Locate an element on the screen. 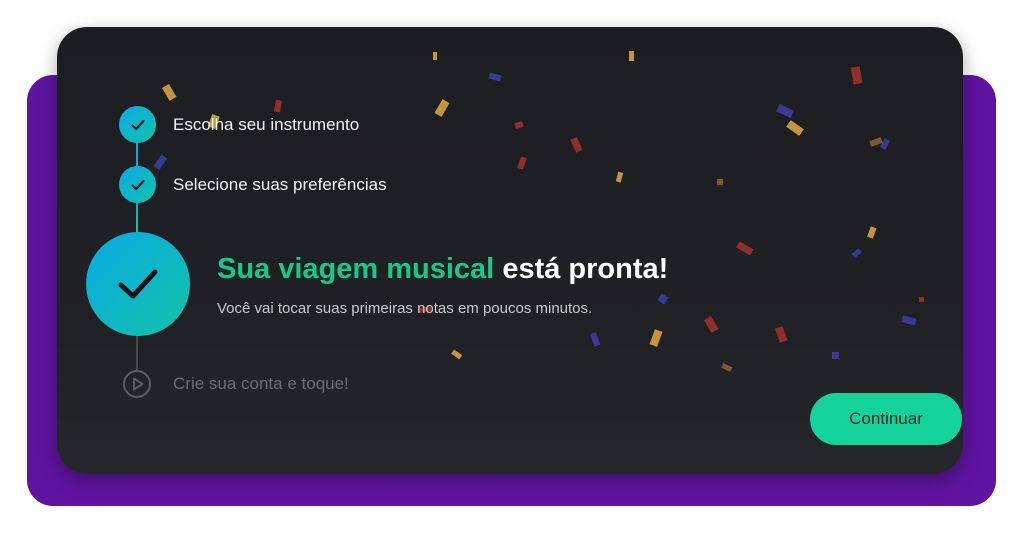 The image size is (1024, 536). current-step-title: Sua viagem musical está pronta! is located at coordinates (442, 269).